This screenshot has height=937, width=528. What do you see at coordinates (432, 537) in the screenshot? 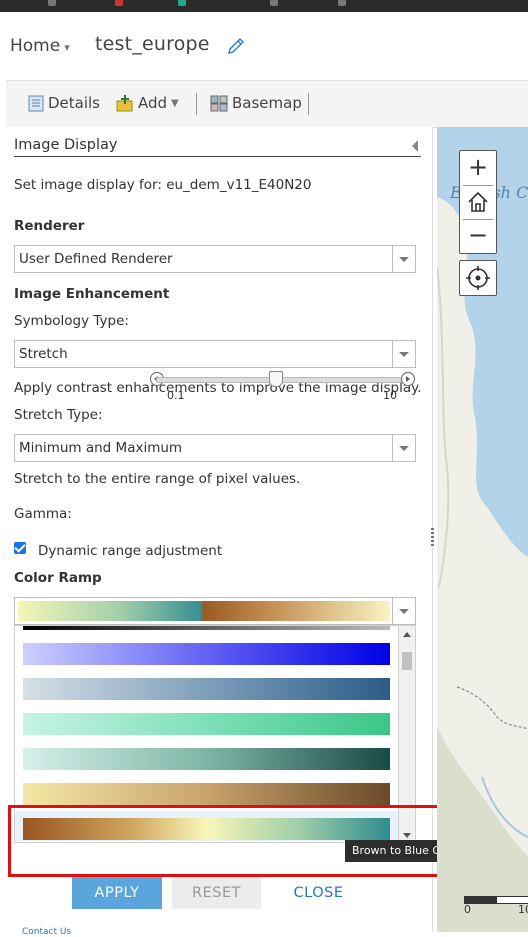
I see `panel-resize-handle` at bounding box center [432, 537].